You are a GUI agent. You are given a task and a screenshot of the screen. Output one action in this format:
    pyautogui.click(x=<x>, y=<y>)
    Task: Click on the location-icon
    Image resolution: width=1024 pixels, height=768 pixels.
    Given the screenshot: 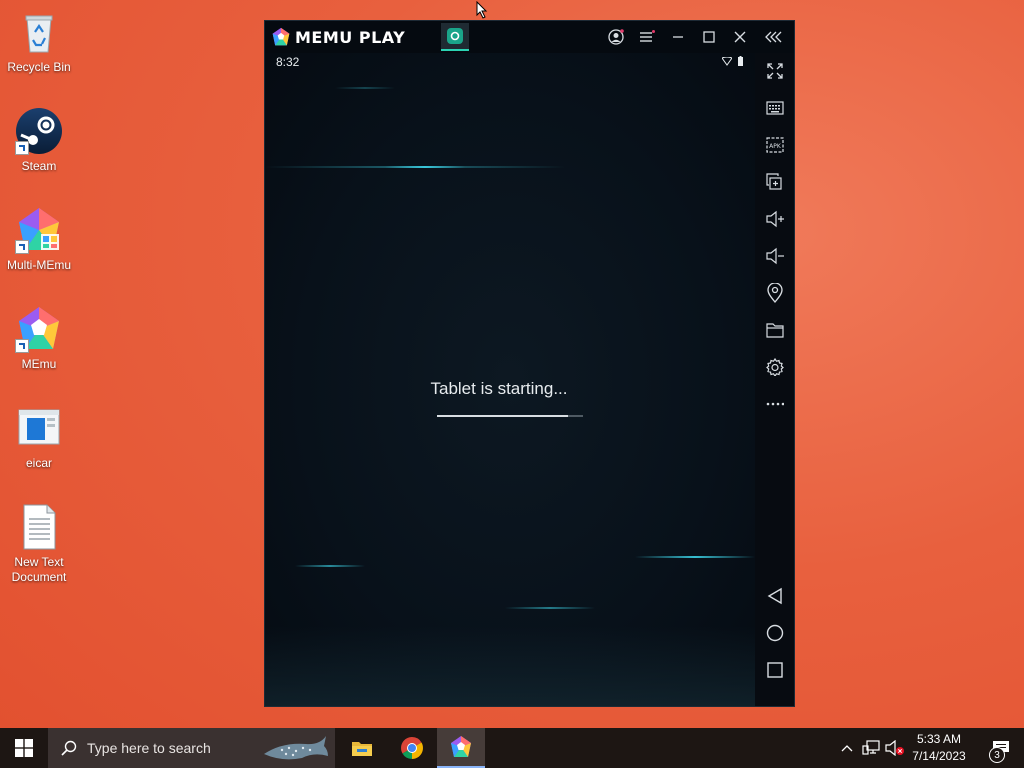 What is the action you would take?
    pyautogui.click(x=774, y=293)
    